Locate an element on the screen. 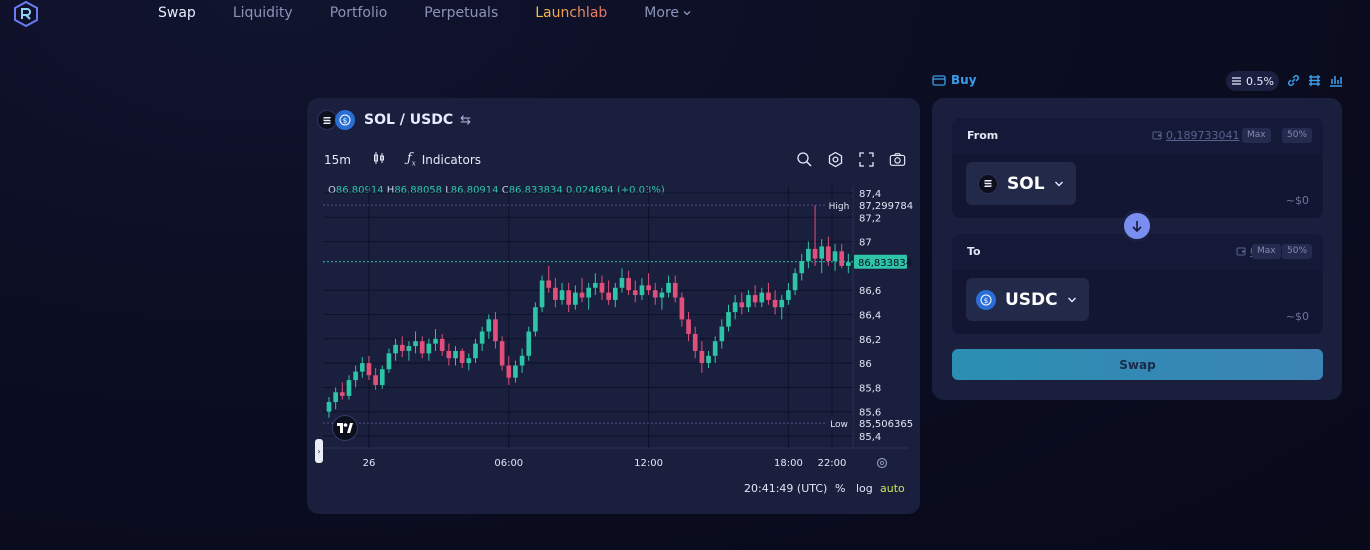  card-icon is located at coordinates (939, 80).